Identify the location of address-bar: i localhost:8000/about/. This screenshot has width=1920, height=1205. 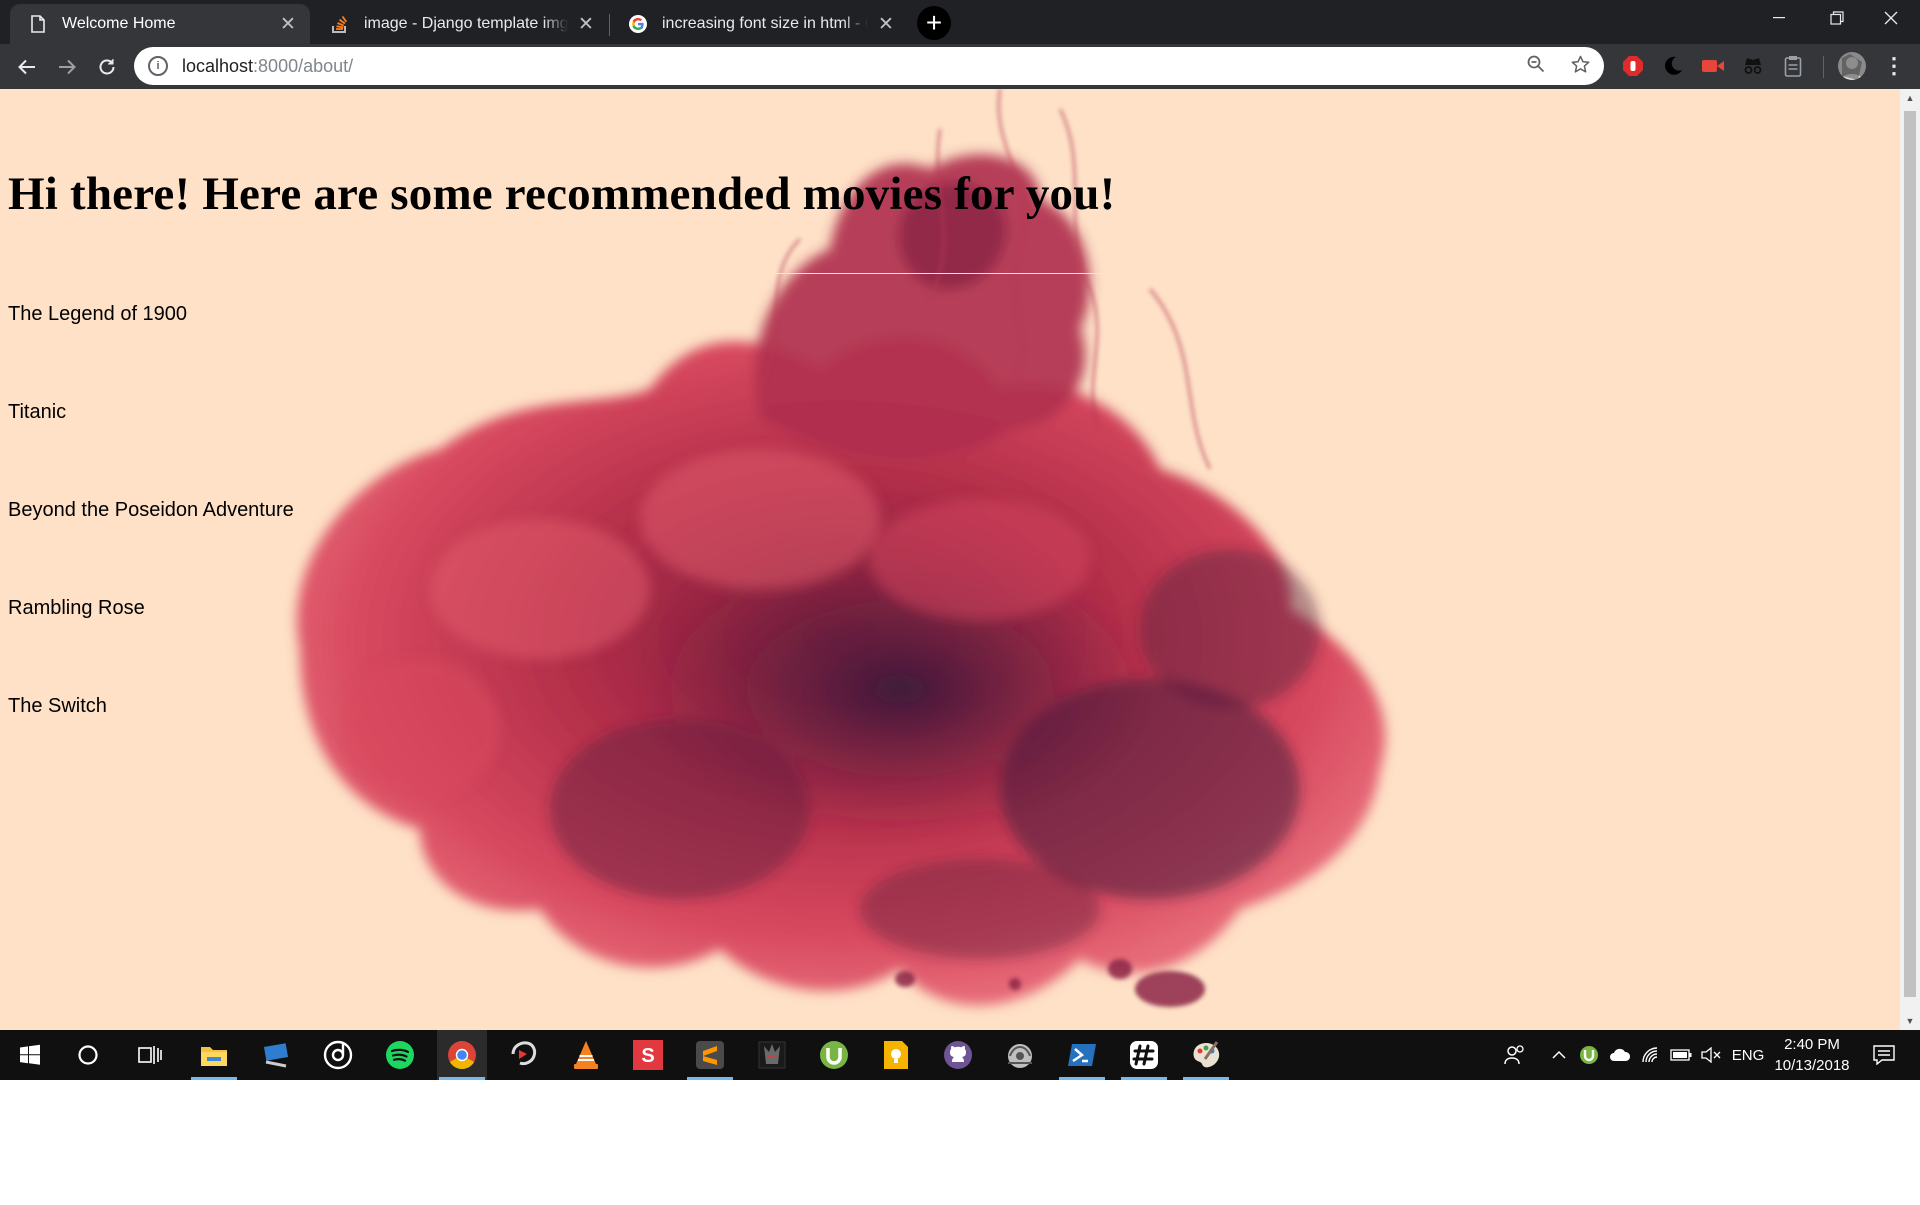
(869, 66).